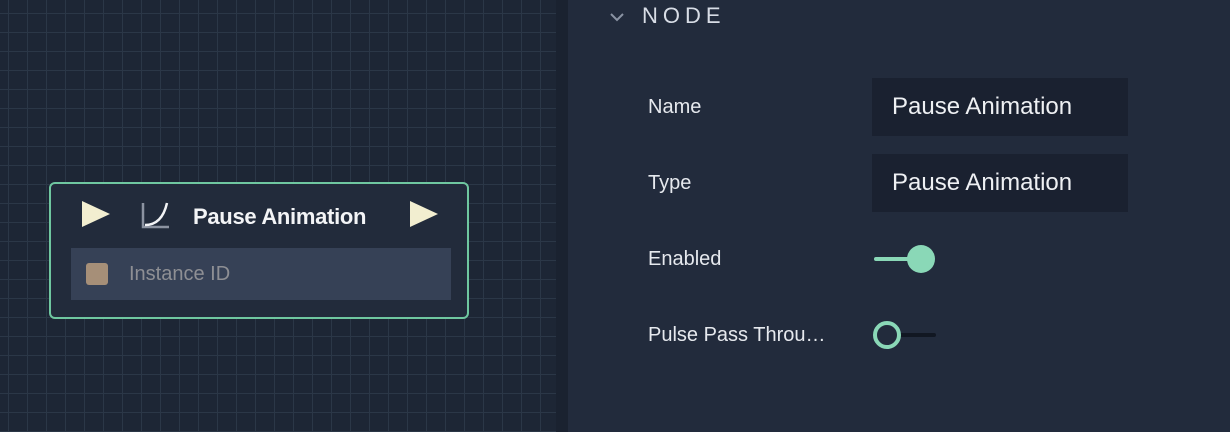  I want to click on enabled-toggle, so click(905, 259).